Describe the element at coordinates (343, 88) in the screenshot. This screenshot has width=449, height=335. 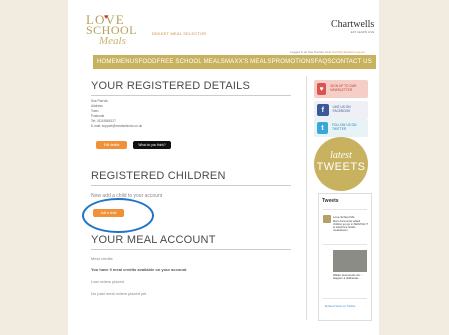
I see `newsletter-label: SIGN UP TO OUR NEWSLETTER` at that location.